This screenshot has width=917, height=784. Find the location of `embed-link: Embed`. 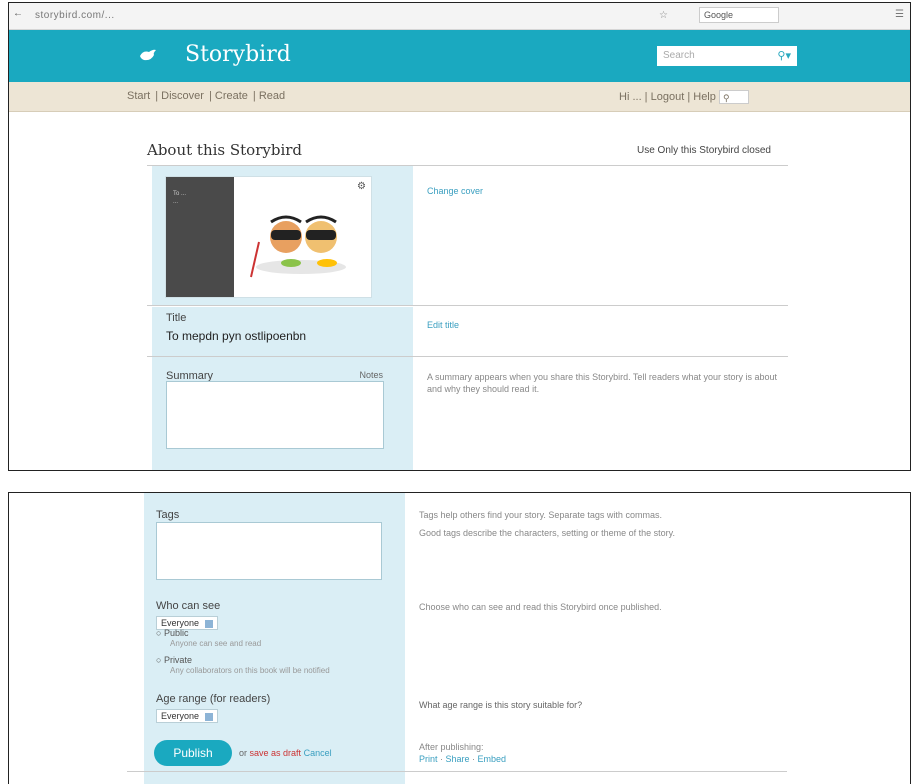

embed-link: Embed is located at coordinates (492, 759).